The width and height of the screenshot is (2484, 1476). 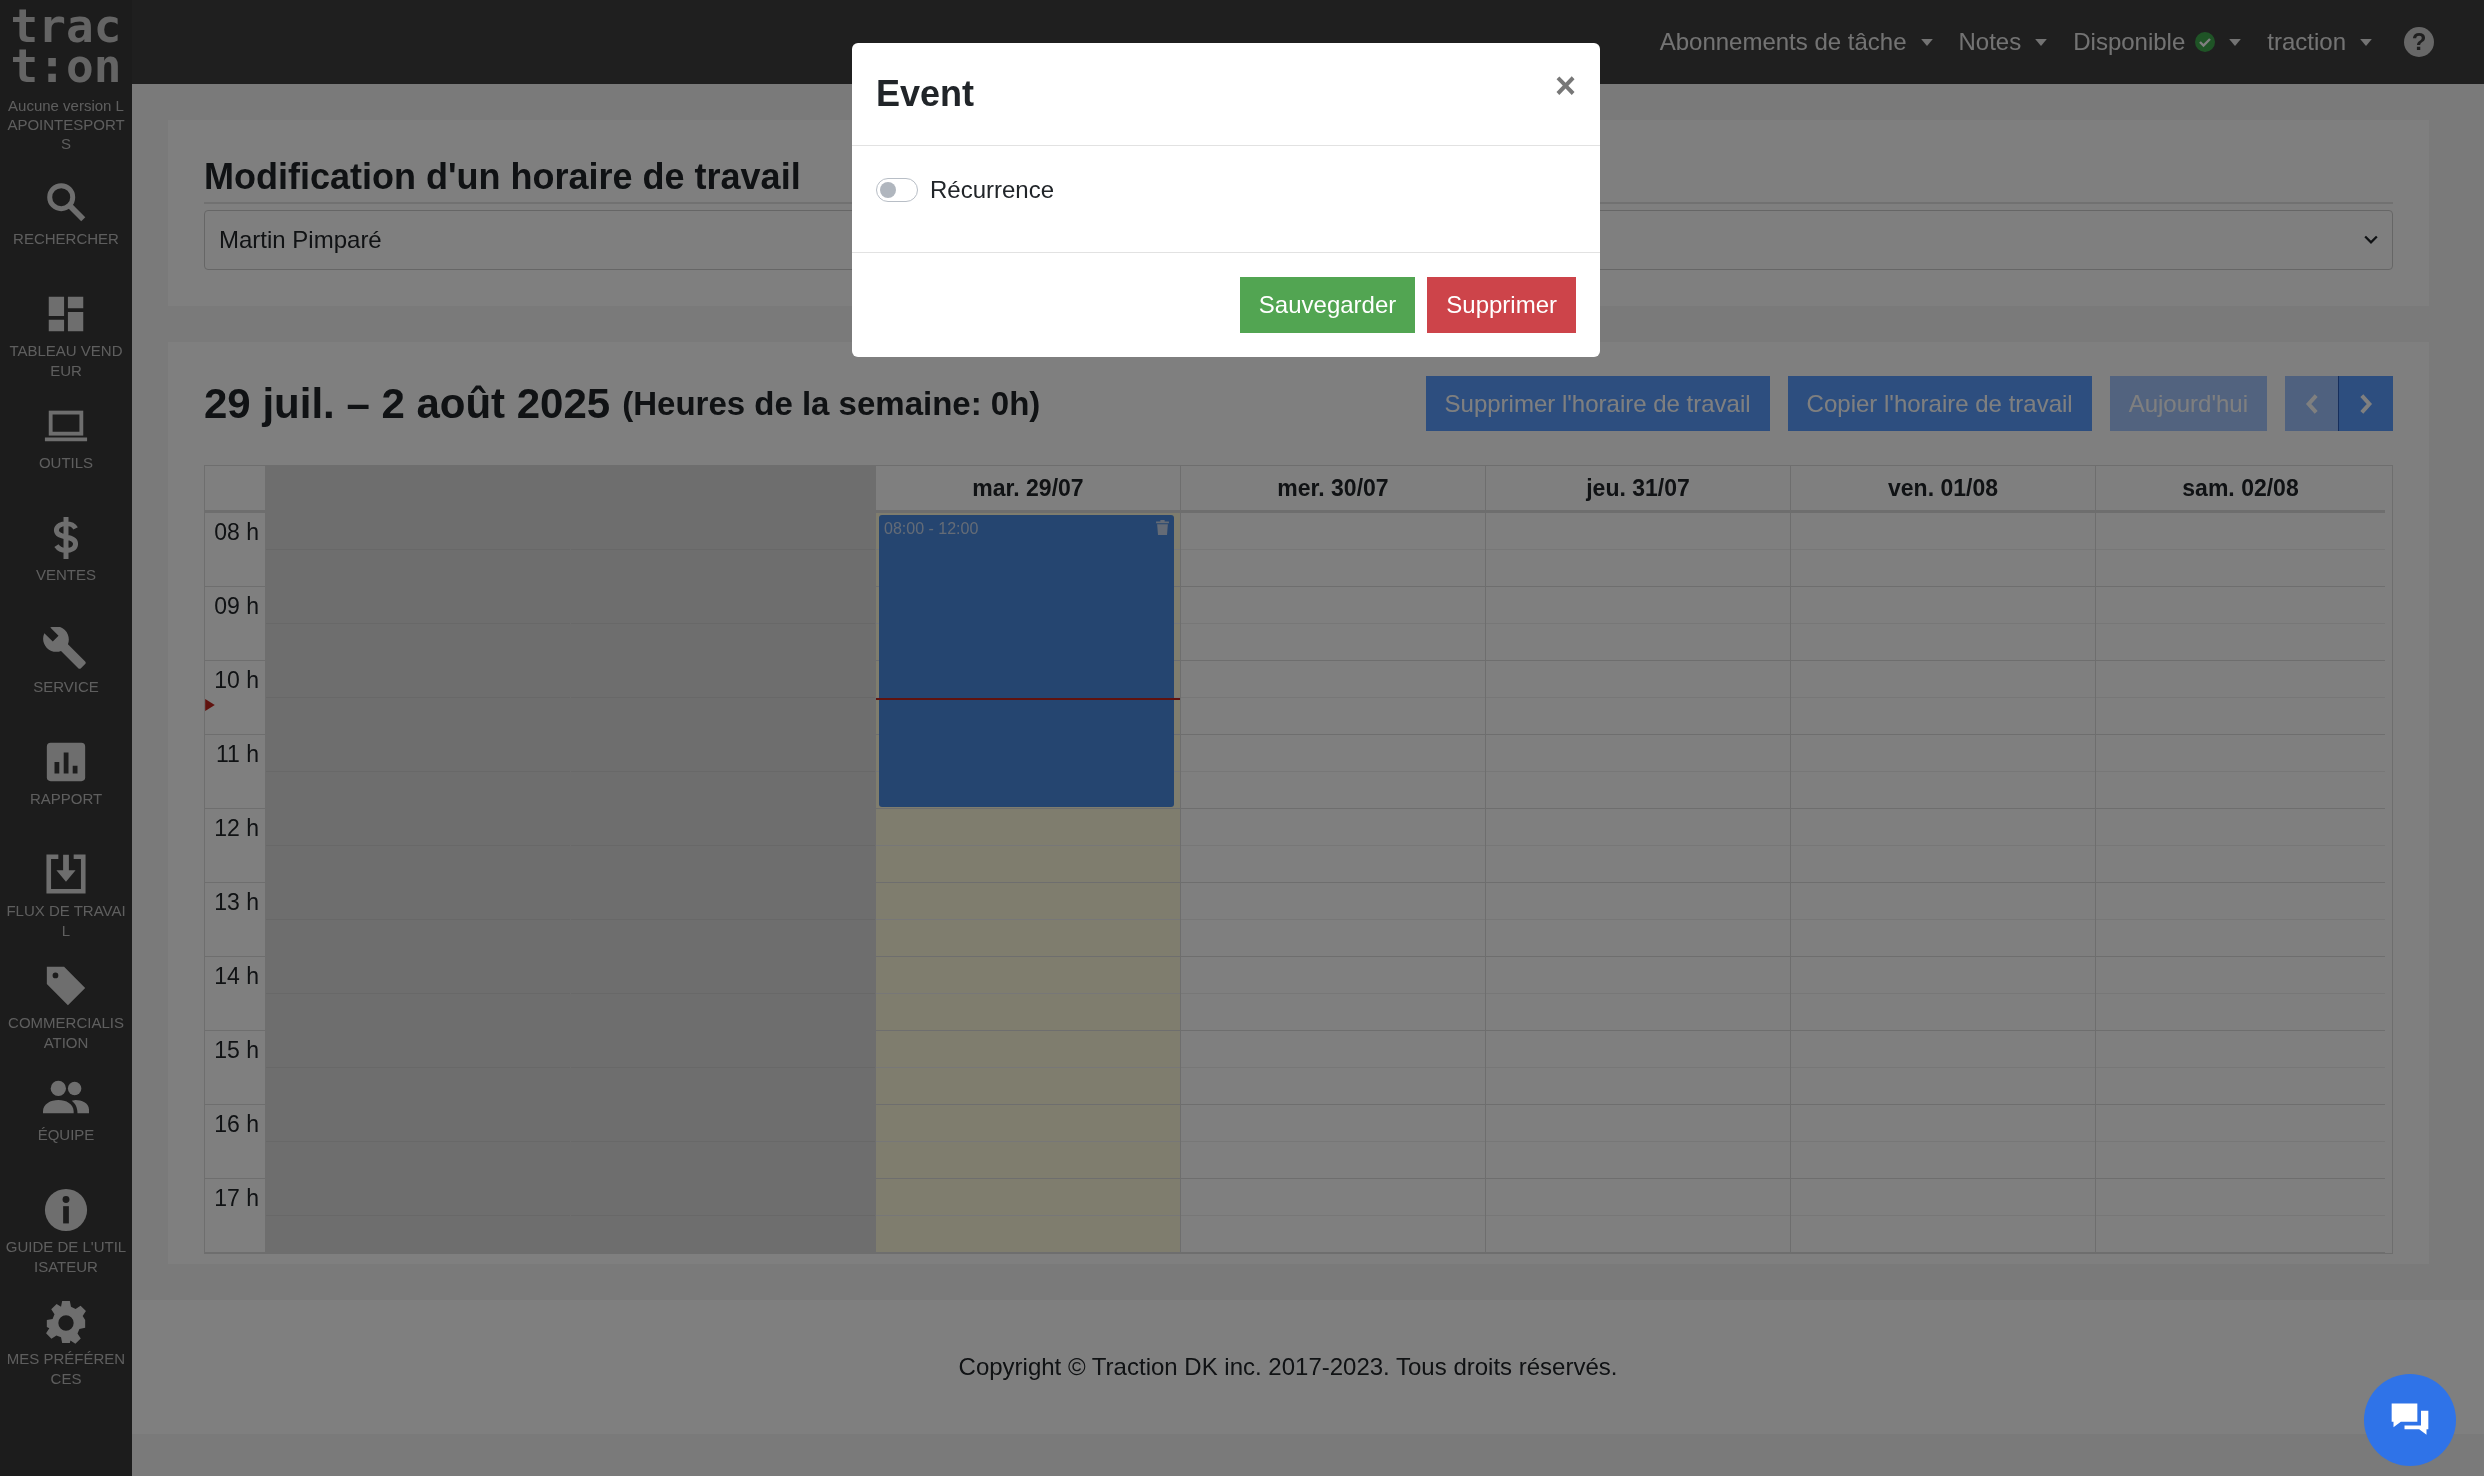 I want to click on day-header: ven. 01/08, so click(x=1943, y=488).